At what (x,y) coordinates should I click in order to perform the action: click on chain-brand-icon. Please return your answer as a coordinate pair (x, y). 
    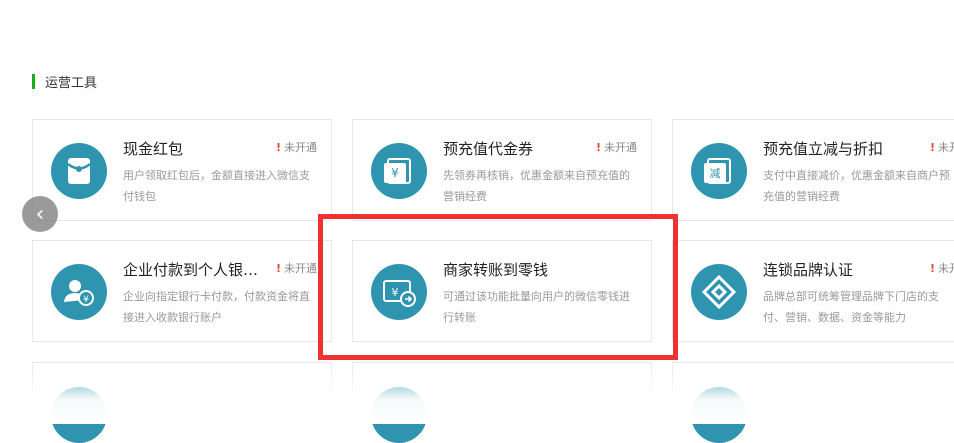
    Looking at the image, I should click on (719, 292).